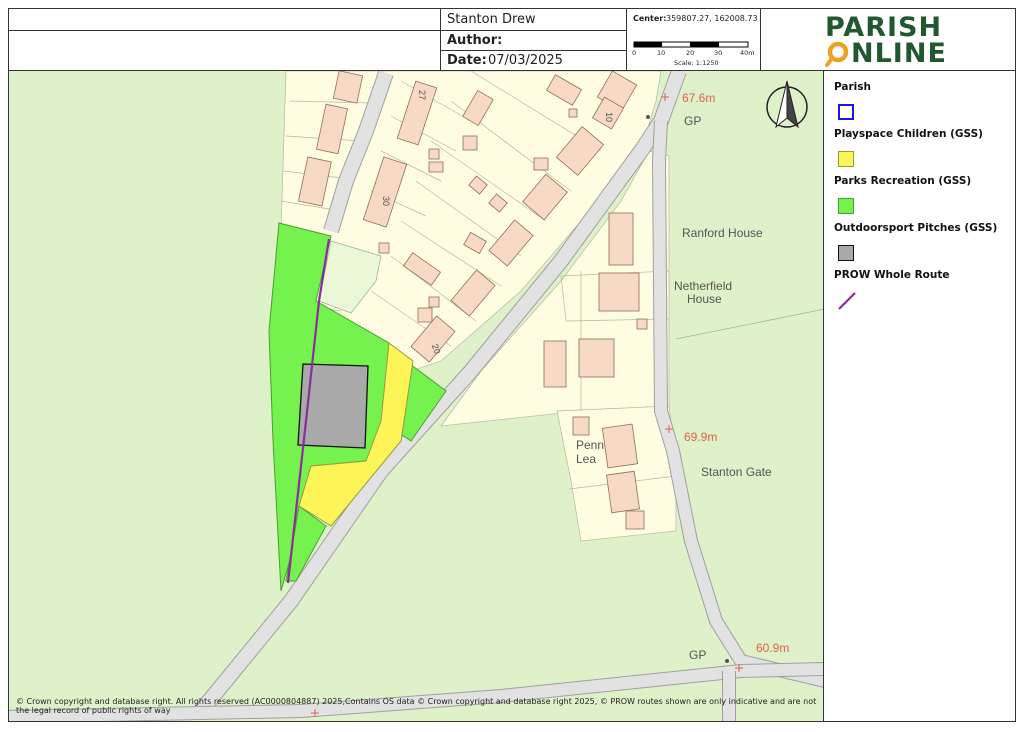 The image size is (1024, 732). Describe the element at coordinates (899, 53) in the screenshot. I see `logo-text-bottom: NLINE` at that location.